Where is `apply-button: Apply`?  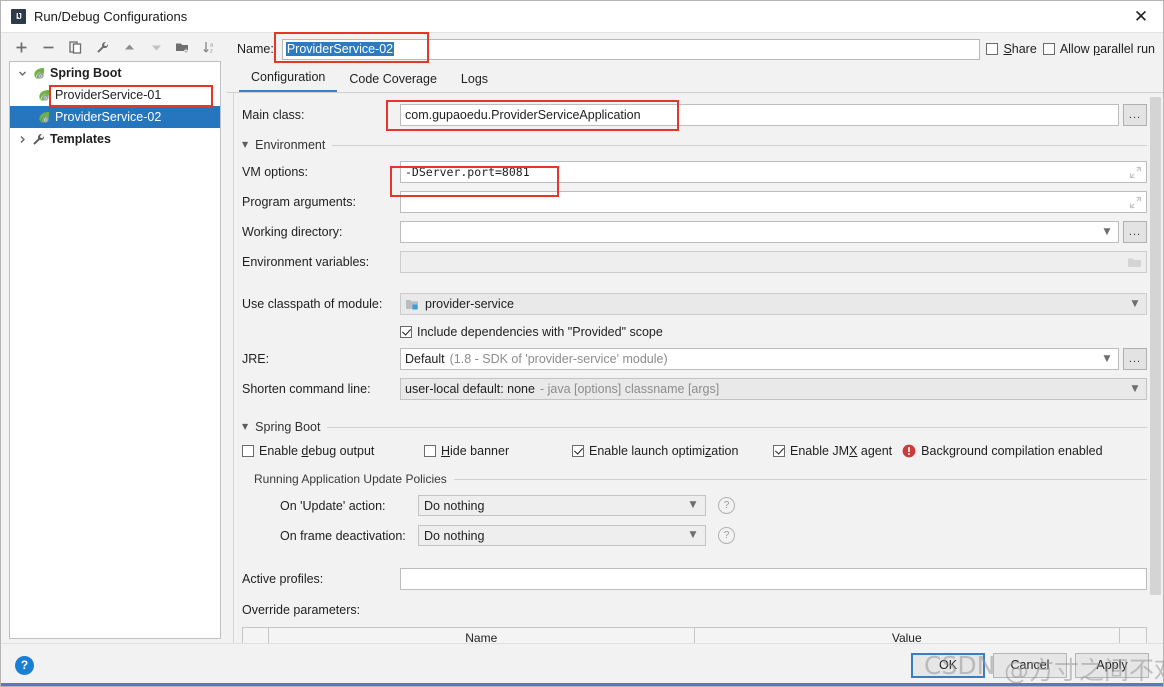
apply-button: Apply is located at coordinates (1112, 665).